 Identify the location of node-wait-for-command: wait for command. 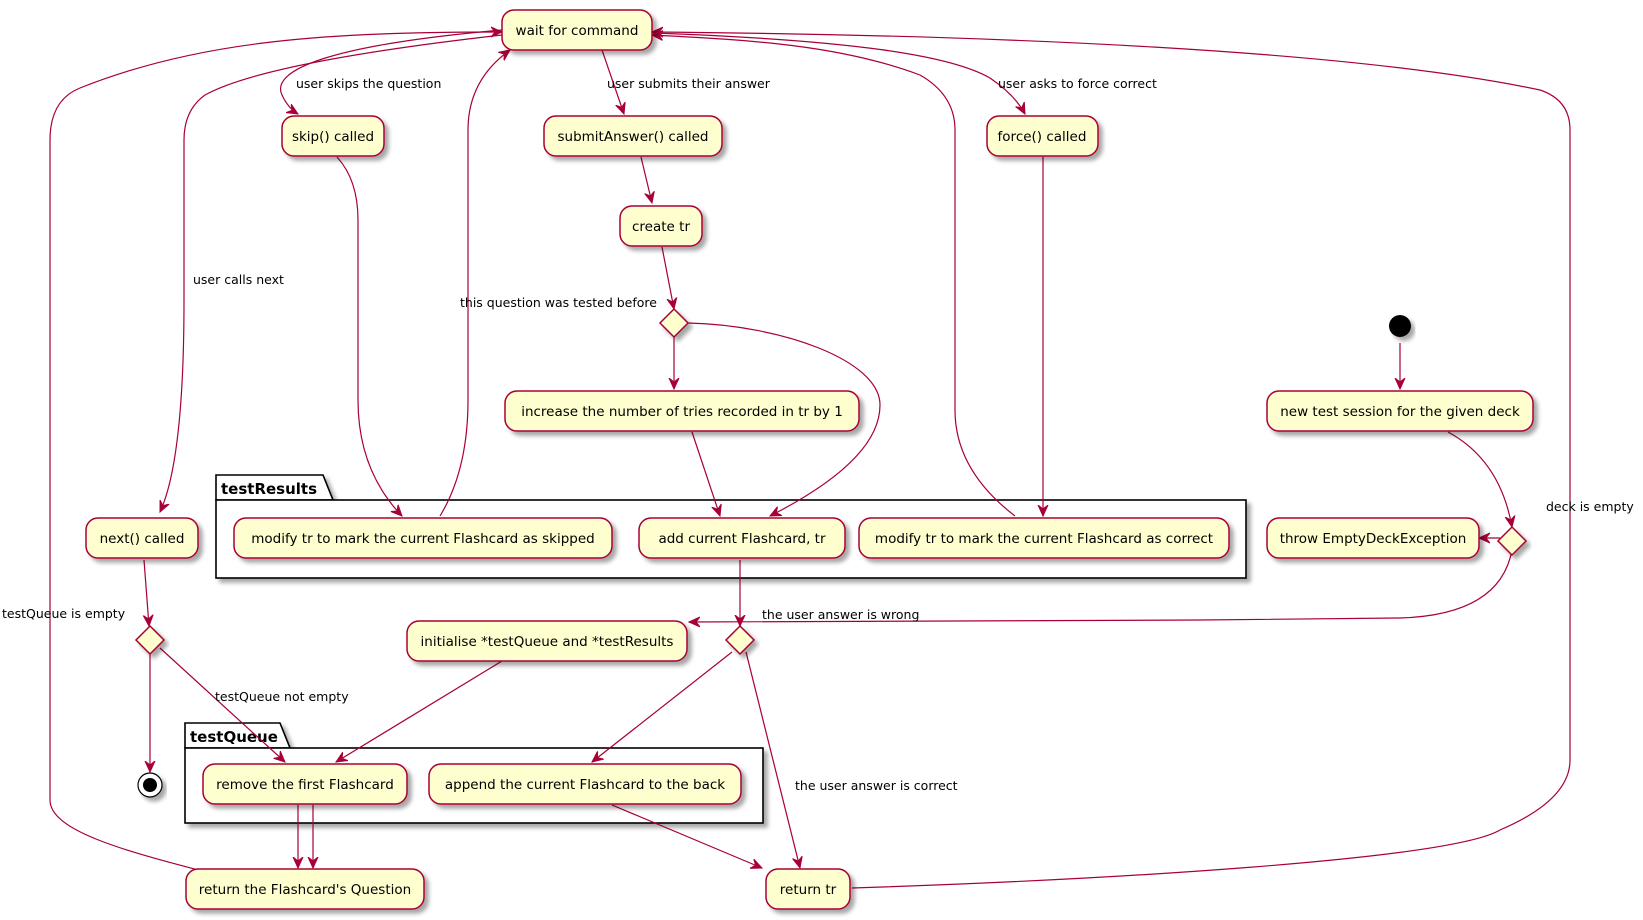
(577, 30).